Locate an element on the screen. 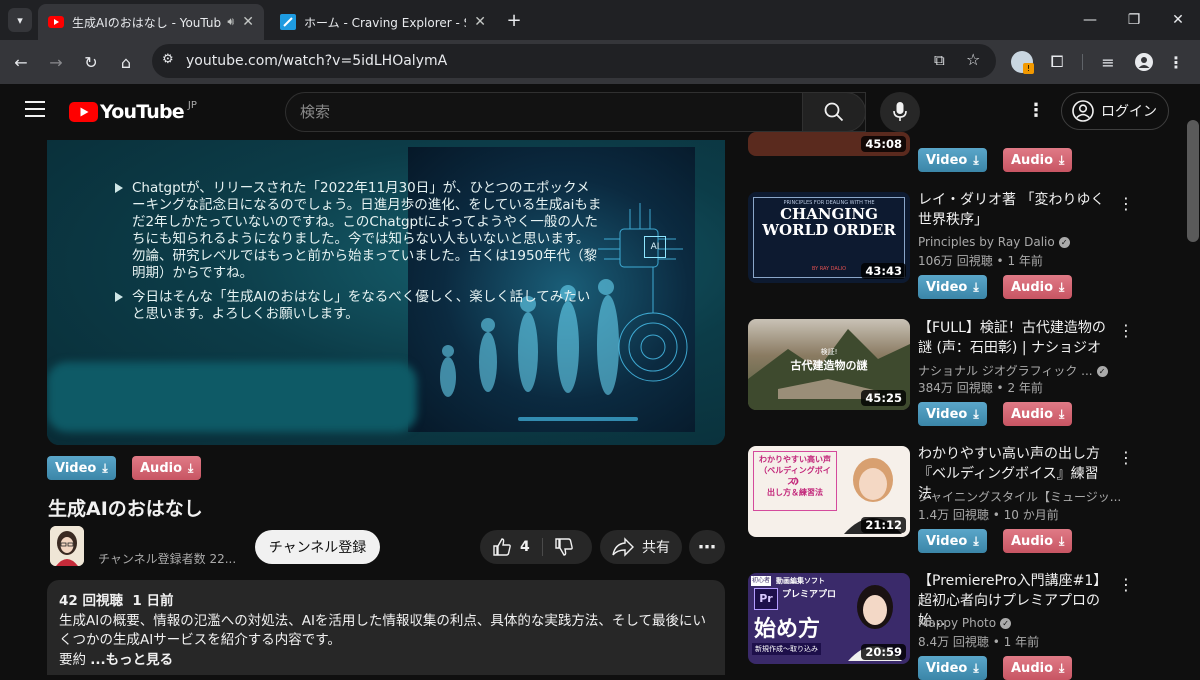 This screenshot has height=680, width=1200. account-circle-icon is located at coordinates (1083, 111).